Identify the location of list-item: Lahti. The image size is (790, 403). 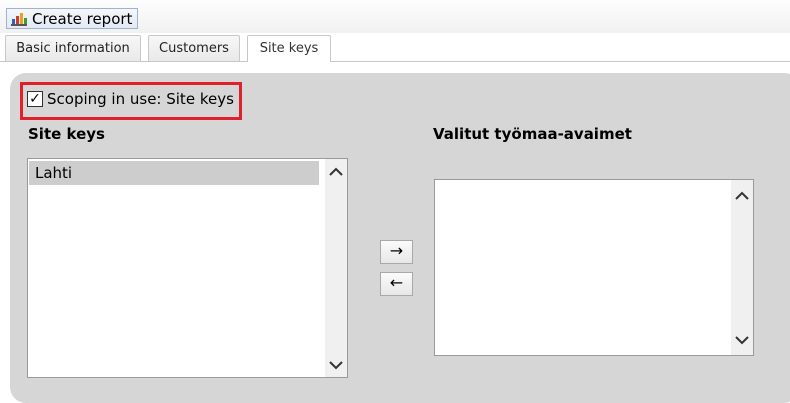
(174, 173).